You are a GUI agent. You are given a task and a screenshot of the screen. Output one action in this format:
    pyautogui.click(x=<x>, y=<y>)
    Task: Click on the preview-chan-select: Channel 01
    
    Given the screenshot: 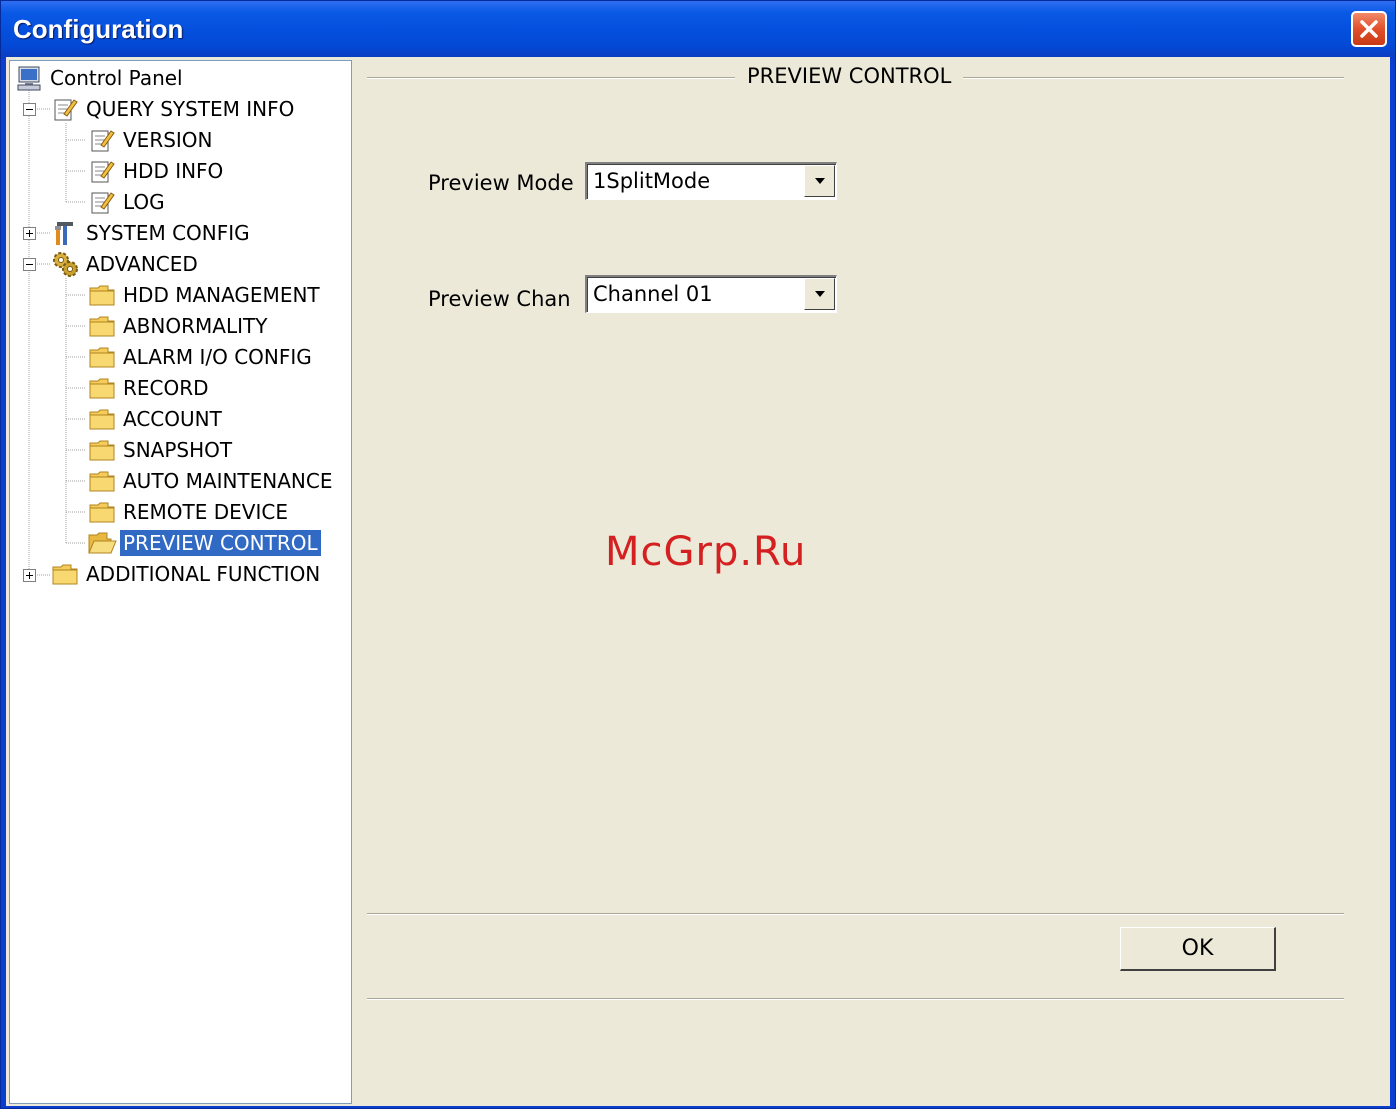 What is the action you would take?
    pyautogui.click(x=711, y=294)
    